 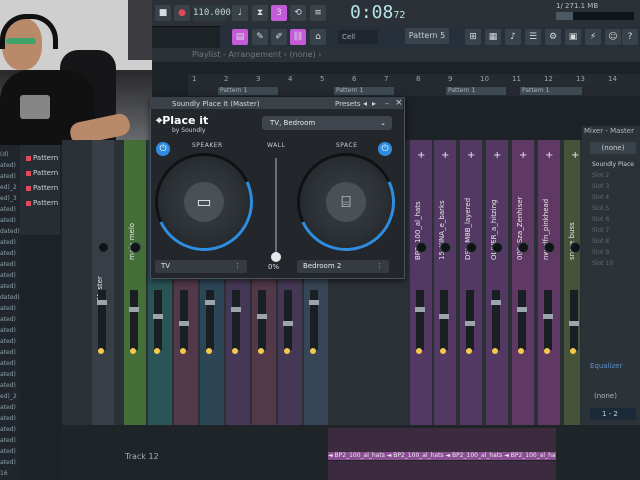 What do you see at coordinates (240, 13) in the screenshot?
I see `metronome-icon: ♩` at bounding box center [240, 13].